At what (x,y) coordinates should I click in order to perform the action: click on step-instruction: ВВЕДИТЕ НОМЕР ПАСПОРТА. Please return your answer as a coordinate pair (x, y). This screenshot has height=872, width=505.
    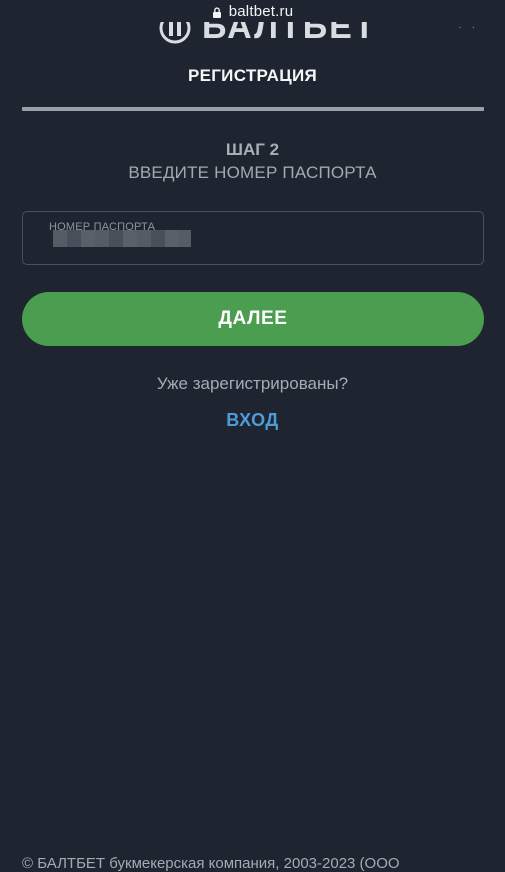
    Looking at the image, I should click on (252, 172).